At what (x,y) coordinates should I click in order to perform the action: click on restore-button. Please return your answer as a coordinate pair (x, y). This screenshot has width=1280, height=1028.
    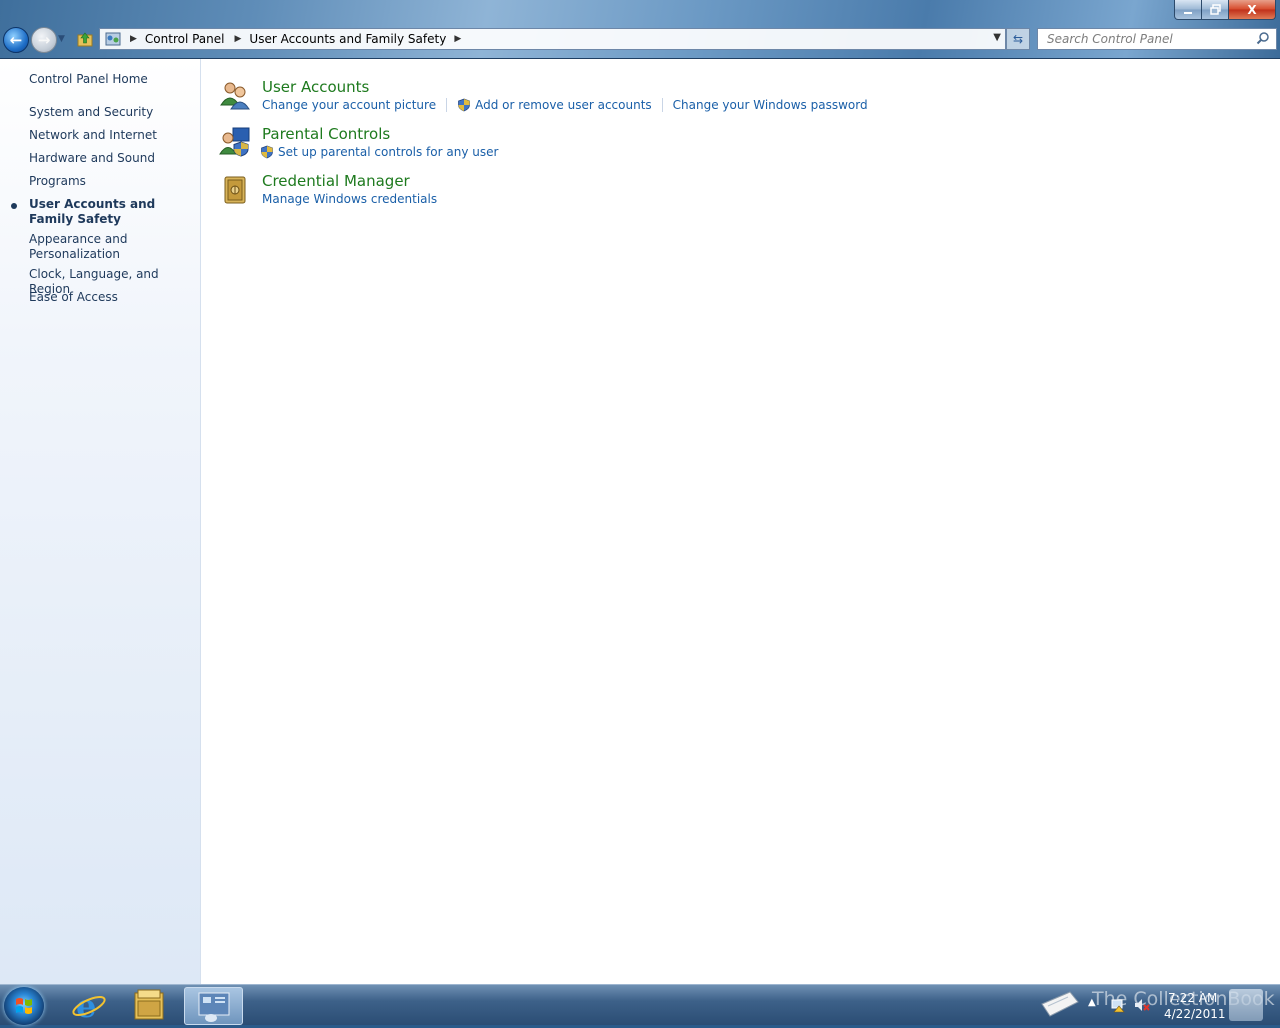
    Looking at the image, I should click on (1215, 10).